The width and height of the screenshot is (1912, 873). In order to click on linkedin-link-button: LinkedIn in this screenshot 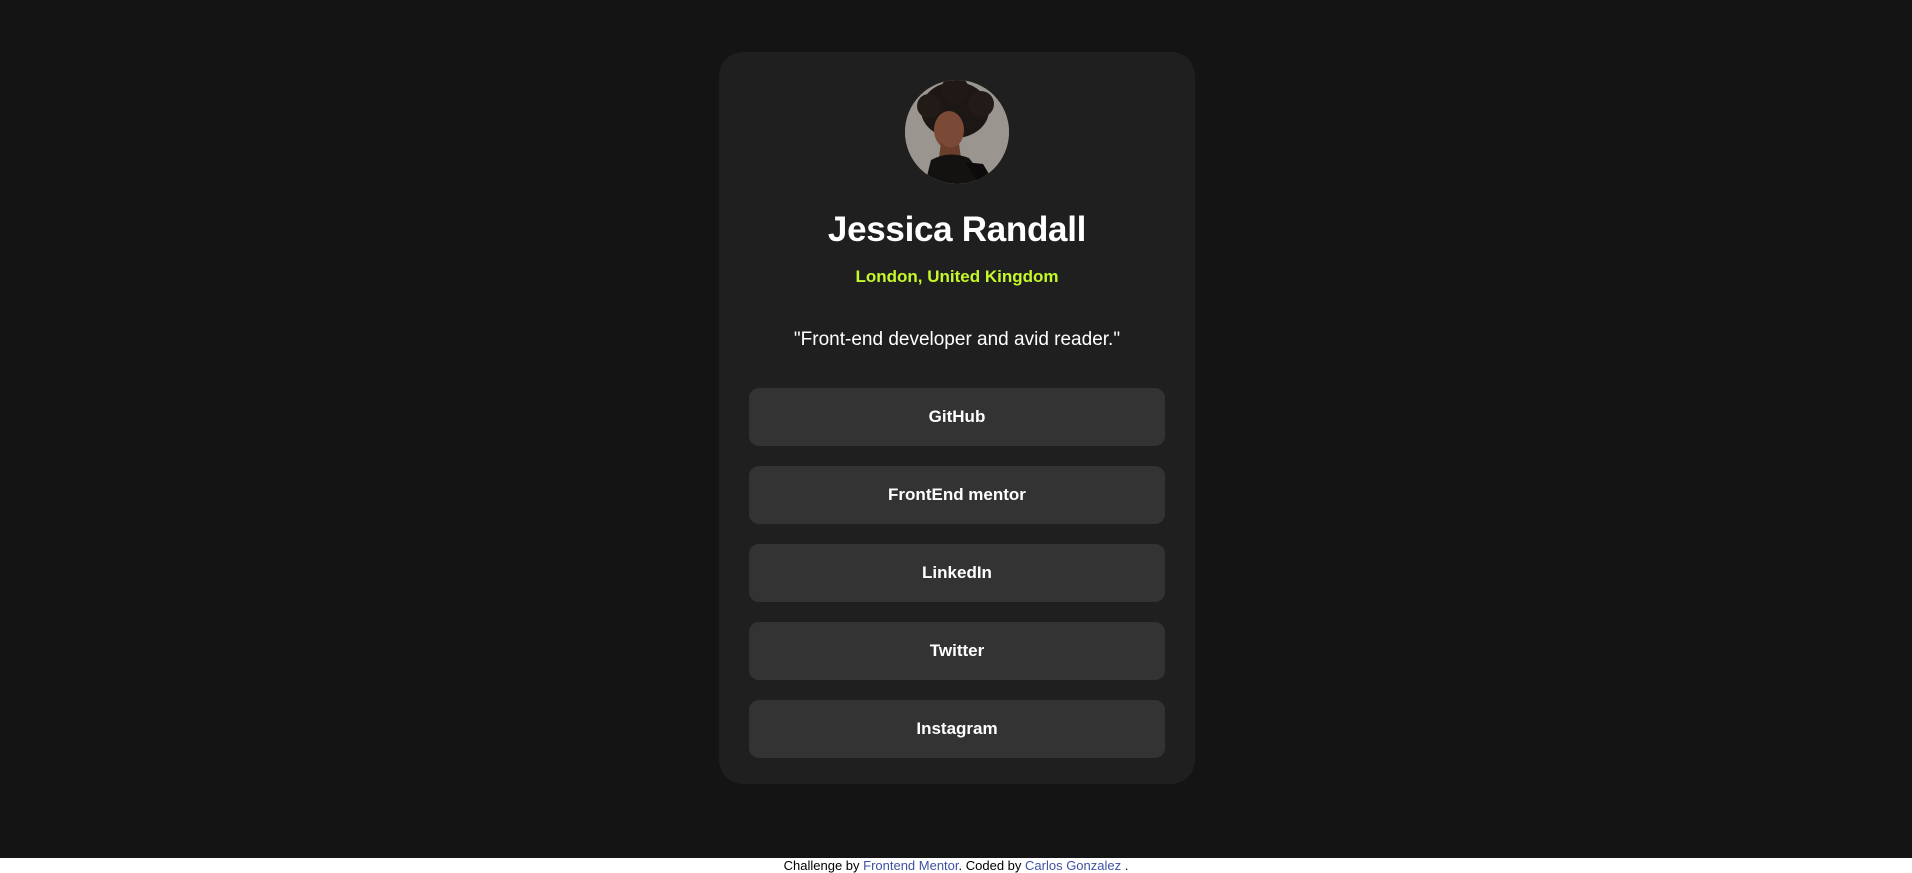, I will do `click(957, 573)`.